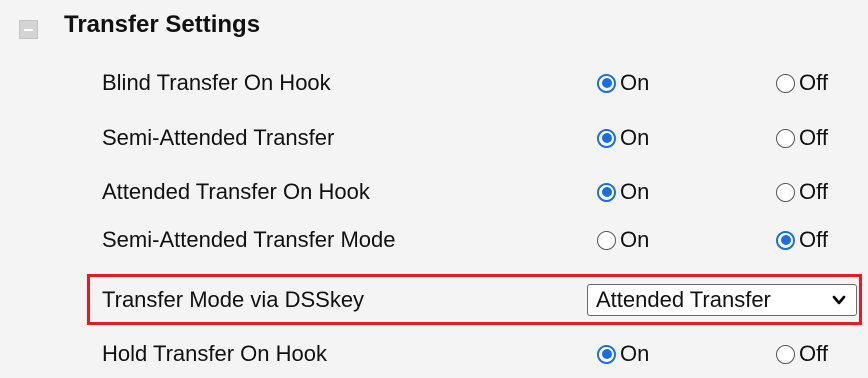 The height and width of the screenshot is (378, 868). I want to click on transfer-mode-select: Attended Transfer, so click(722, 300).